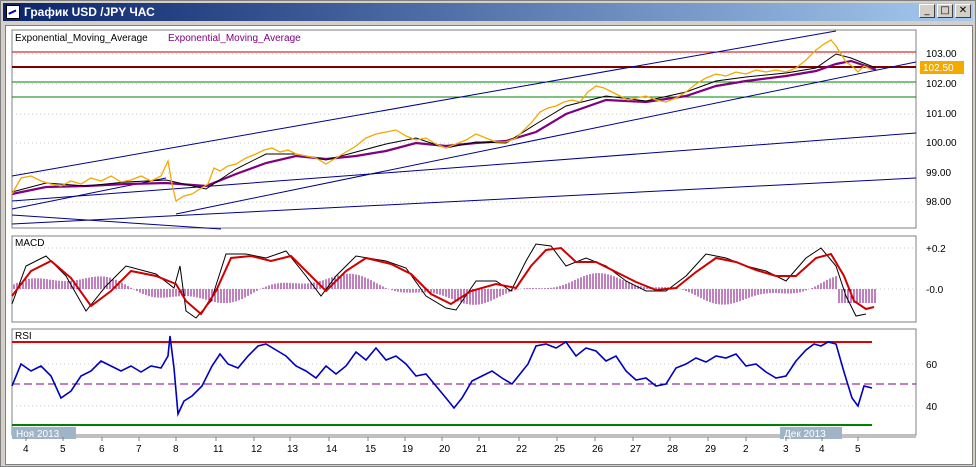  I want to click on x-tick-label: 28, so click(673, 449).